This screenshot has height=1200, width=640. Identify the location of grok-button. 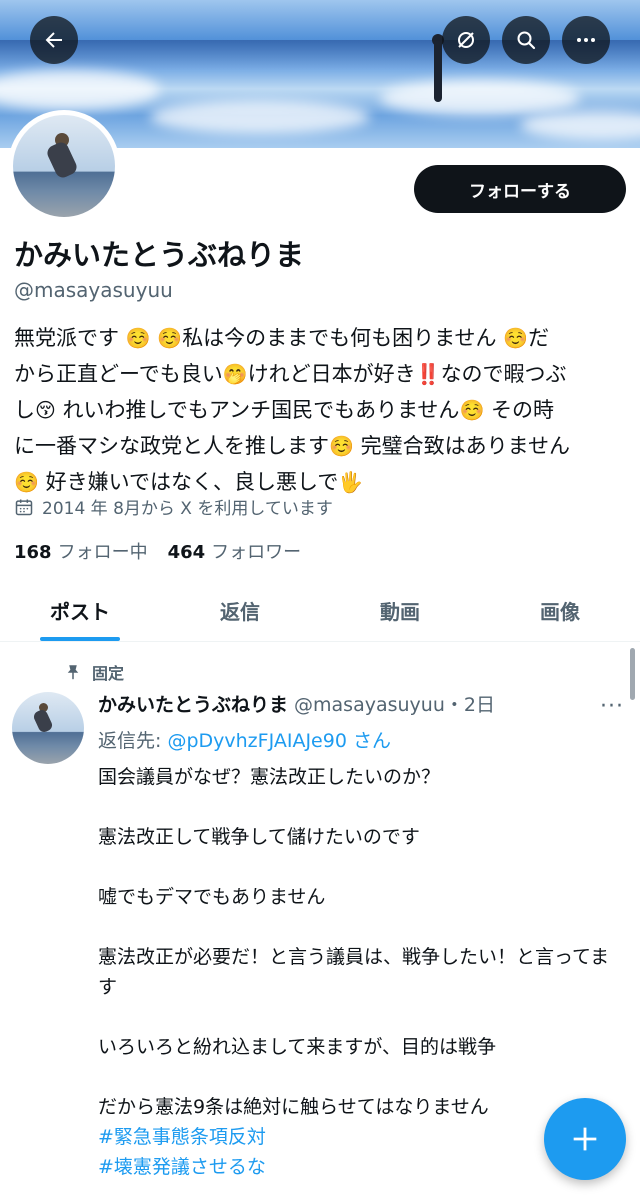
(466, 40).